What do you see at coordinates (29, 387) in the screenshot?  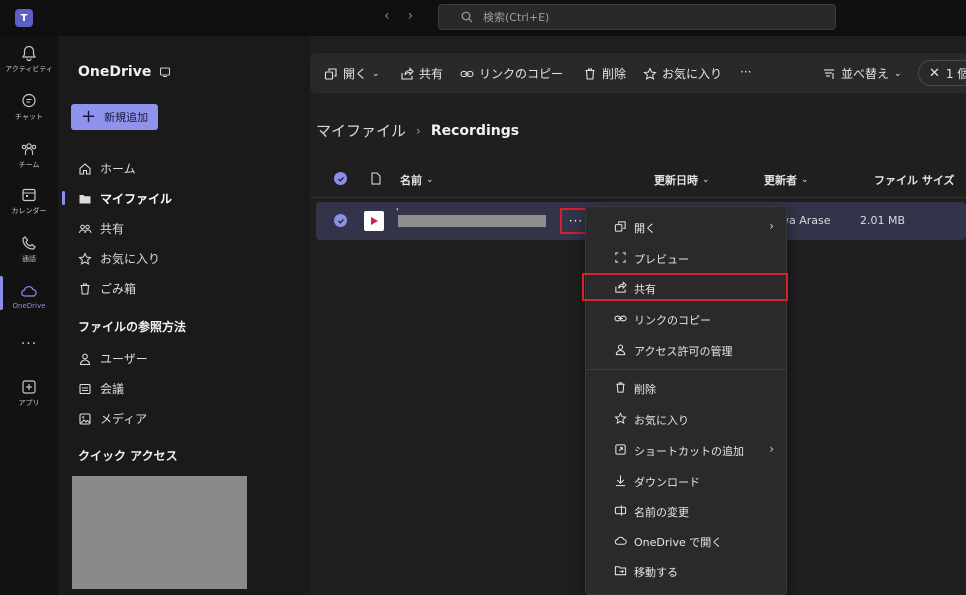 I see `apps-icon` at bounding box center [29, 387].